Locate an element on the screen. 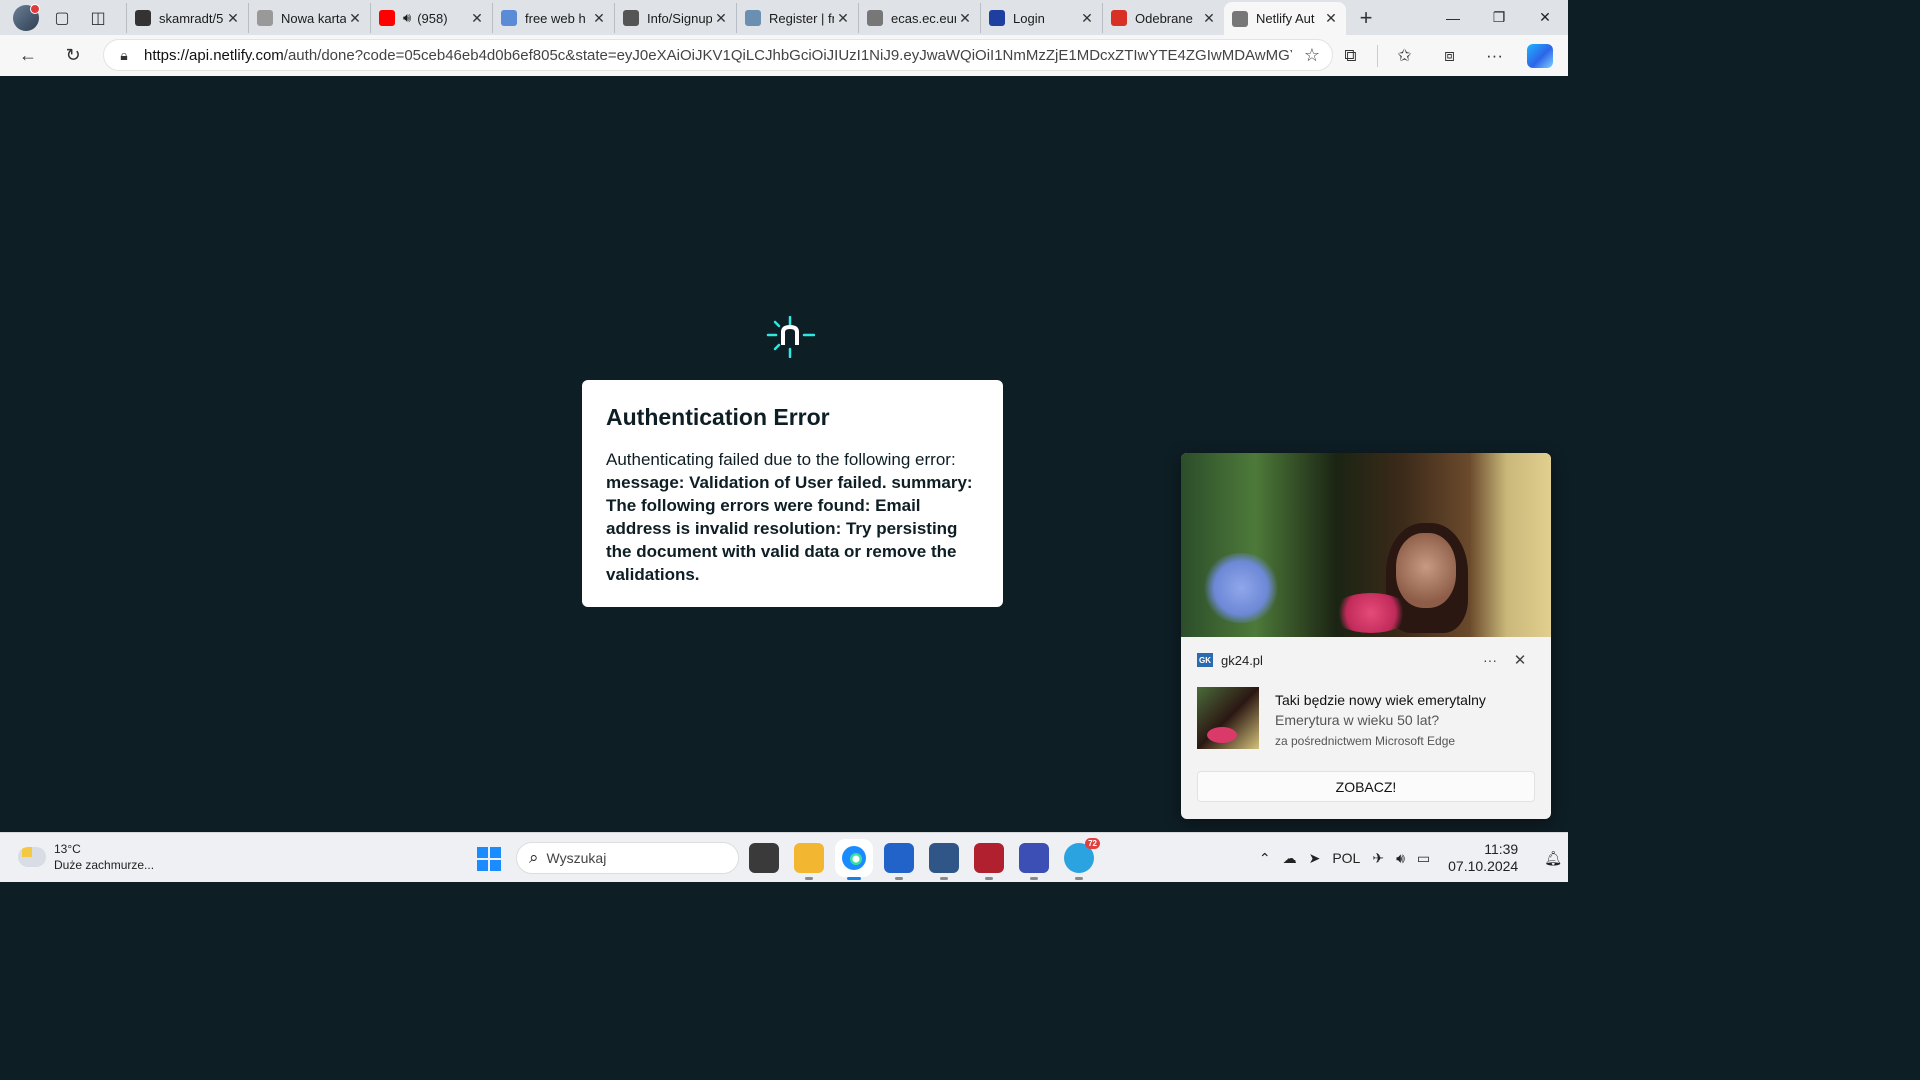 The width and height of the screenshot is (1920, 1080). collections-icon: ⧈ is located at coordinates (1449, 56).